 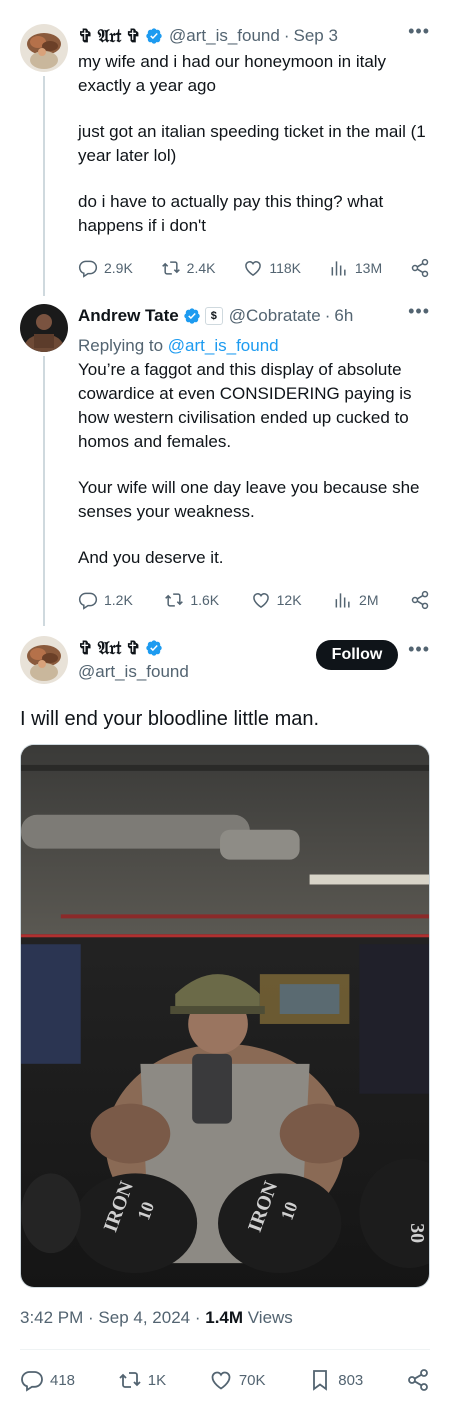 What do you see at coordinates (225, 1349) in the screenshot?
I see `divider` at bounding box center [225, 1349].